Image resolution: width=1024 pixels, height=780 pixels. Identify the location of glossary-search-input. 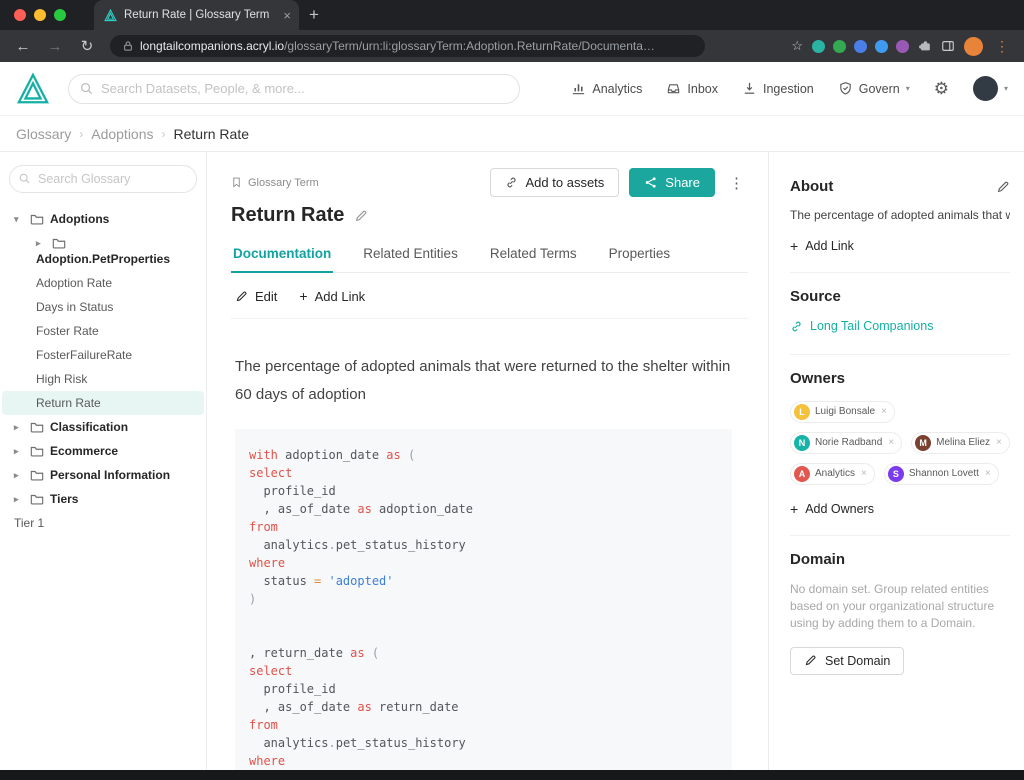
(103, 179).